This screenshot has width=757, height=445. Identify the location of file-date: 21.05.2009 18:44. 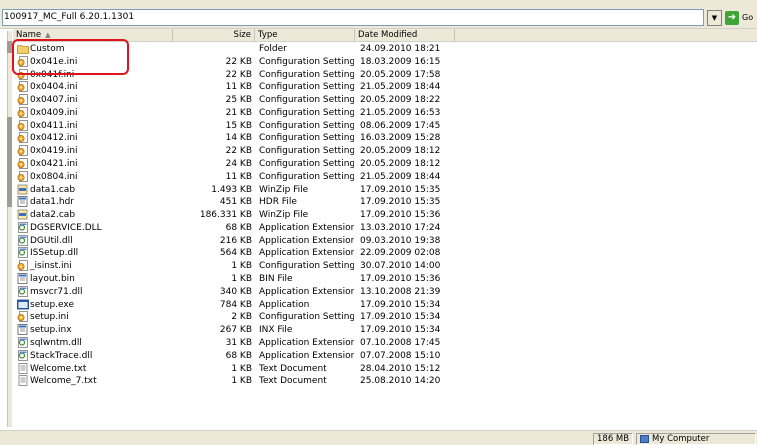
(400, 176).